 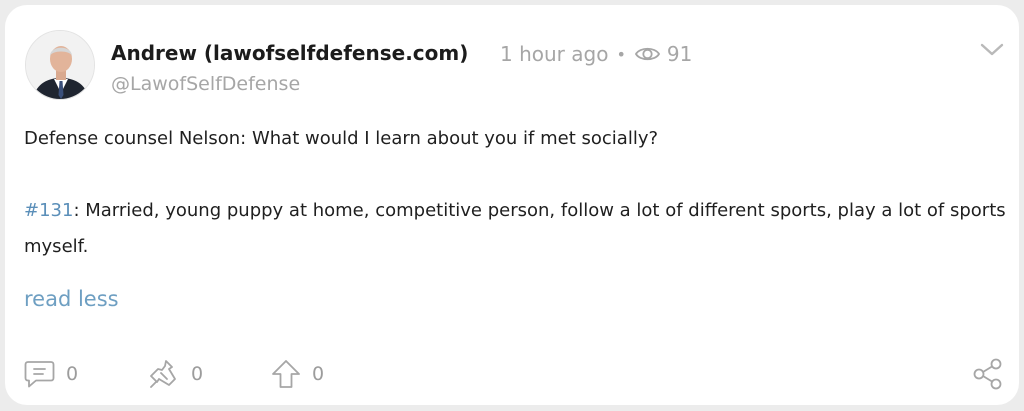 What do you see at coordinates (71, 299) in the screenshot?
I see `read-less-link: read less` at bounding box center [71, 299].